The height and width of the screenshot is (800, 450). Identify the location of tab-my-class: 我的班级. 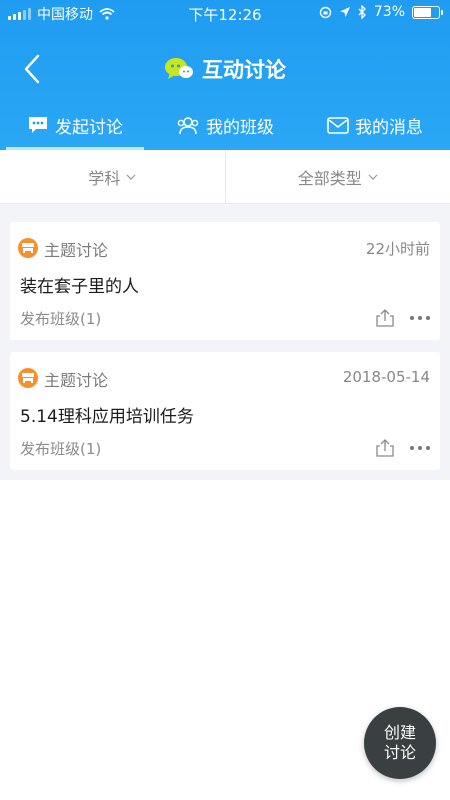
(225, 125).